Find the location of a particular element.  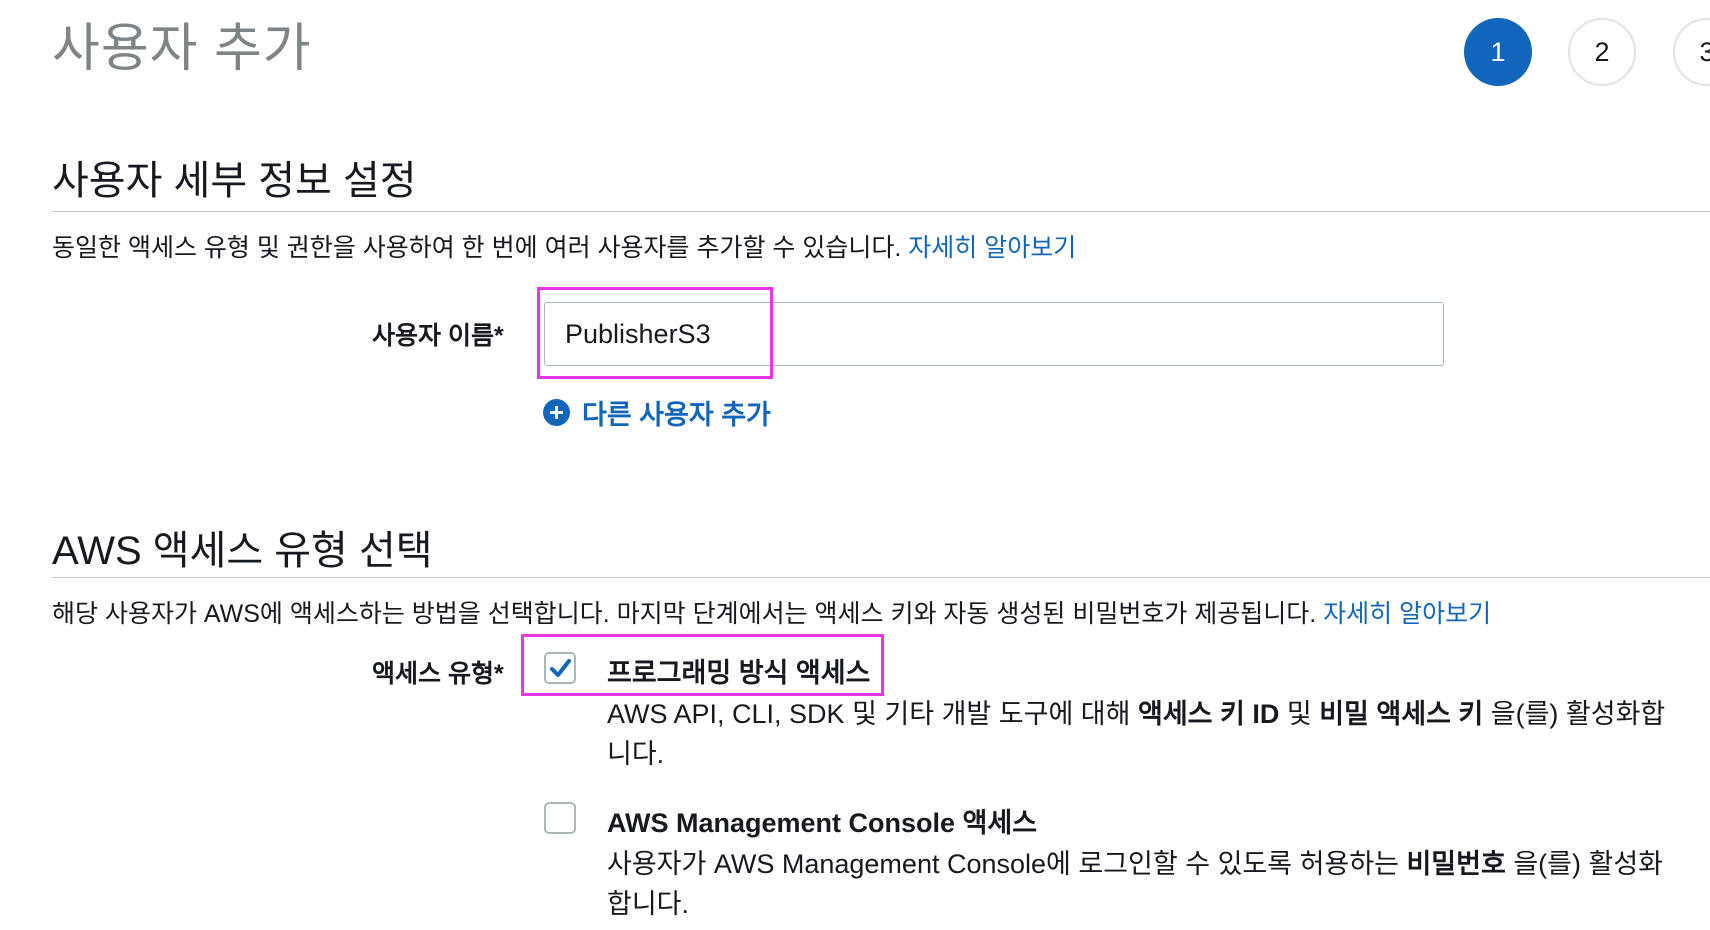

desc-text: 및 is located at coordinates (1299, 714).